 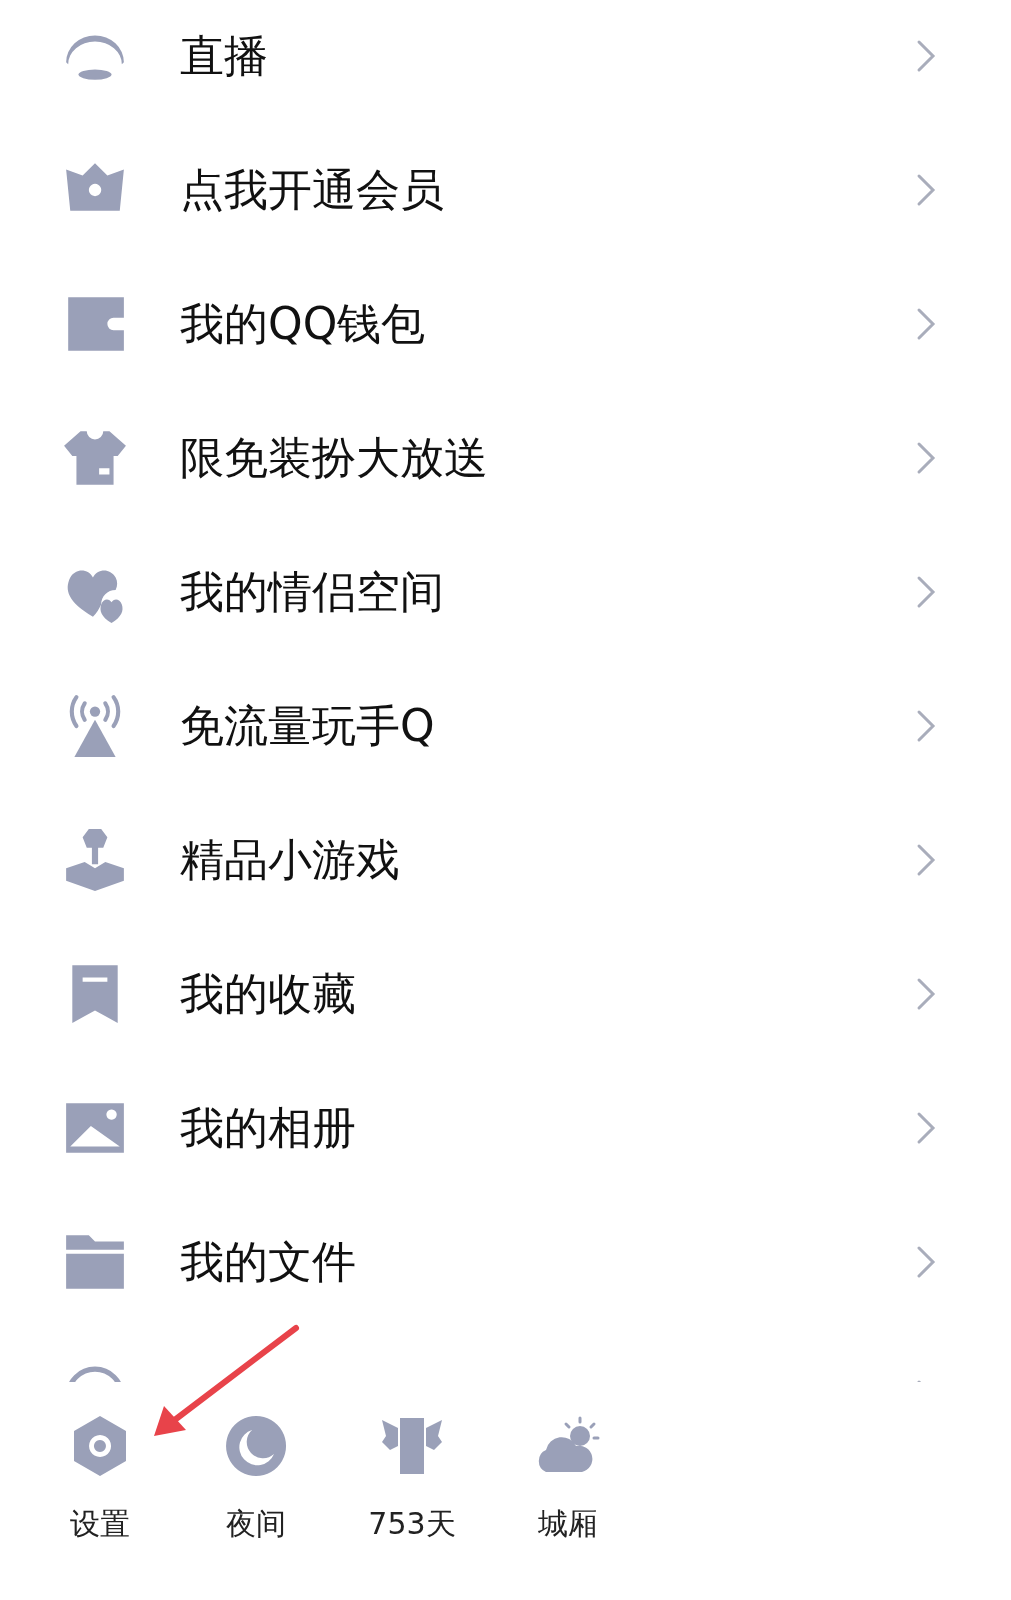 What do you see at coordinates (268, 1261) in the screenshot?
I see `menu-label: 我的文件` at bounding box center [268, 1261].